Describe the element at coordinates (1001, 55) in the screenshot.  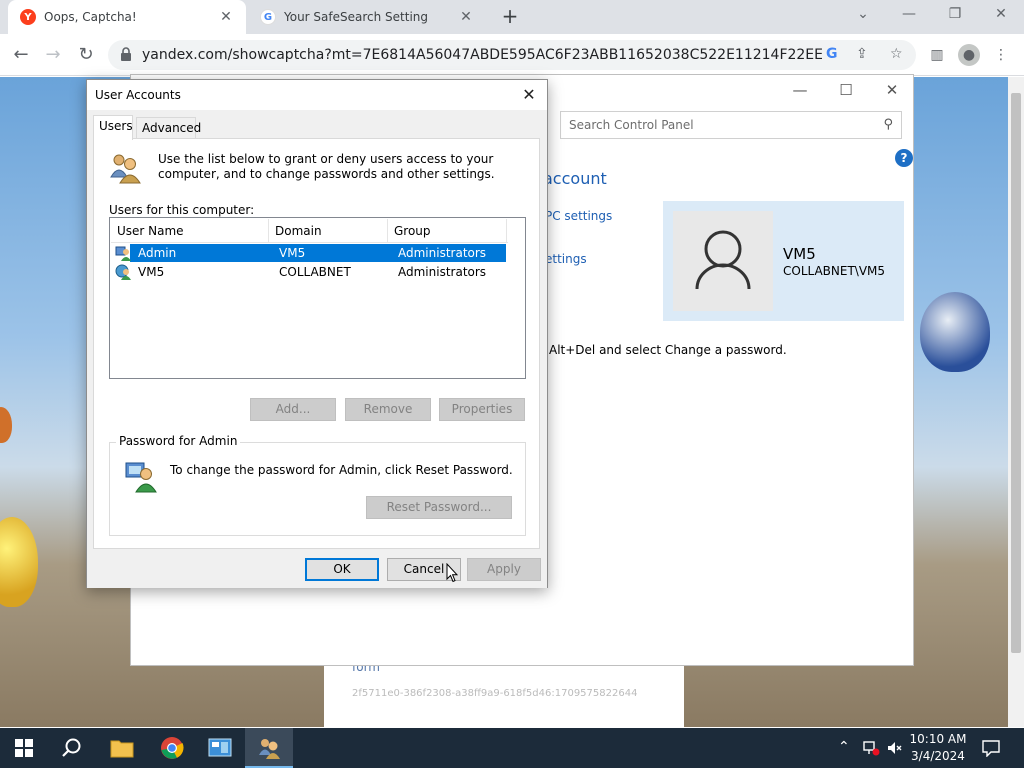
I see `menu-kebab-icon: ⋮` at that location.